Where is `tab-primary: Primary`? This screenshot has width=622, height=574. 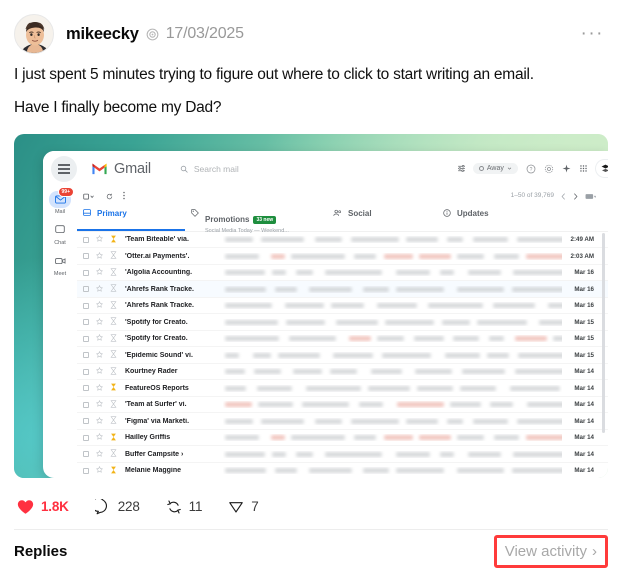 tab-primary: Primary is located at coordinates (131, 218).